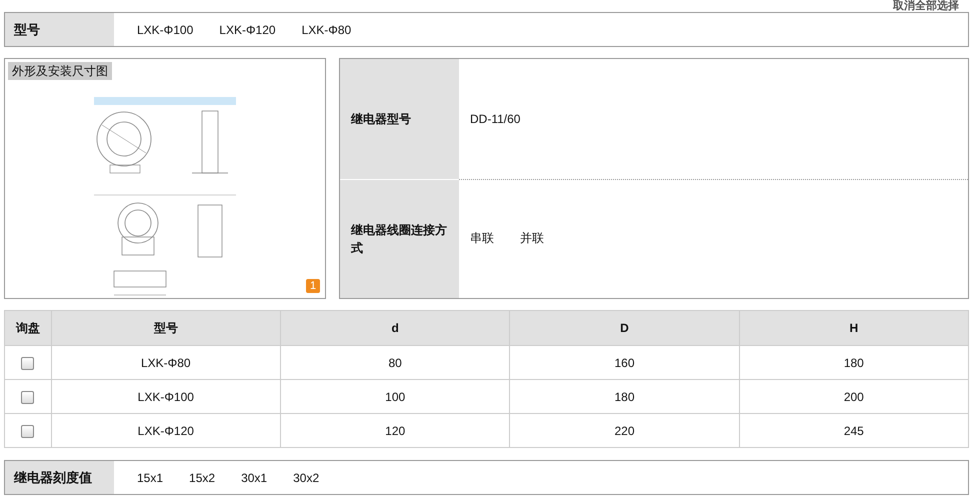 The image size is (972, 503). What do you see at coordinates (327, 29) in the screenshot?
I see `model-option: LXK-Φ80` at bounding box center [327, 29].